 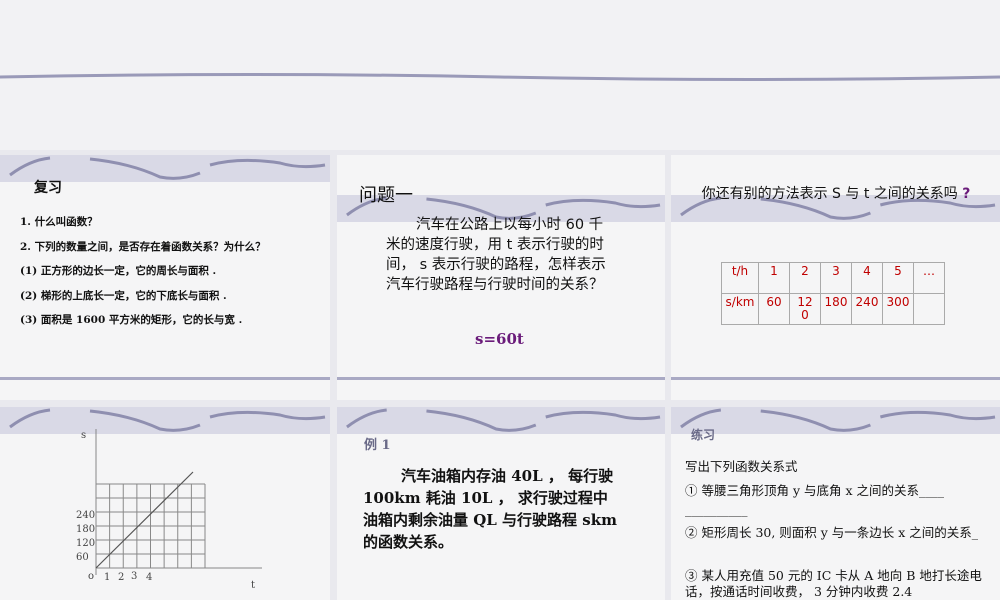 I want to click on y-axis-label: s, so click(x=83, y=435).